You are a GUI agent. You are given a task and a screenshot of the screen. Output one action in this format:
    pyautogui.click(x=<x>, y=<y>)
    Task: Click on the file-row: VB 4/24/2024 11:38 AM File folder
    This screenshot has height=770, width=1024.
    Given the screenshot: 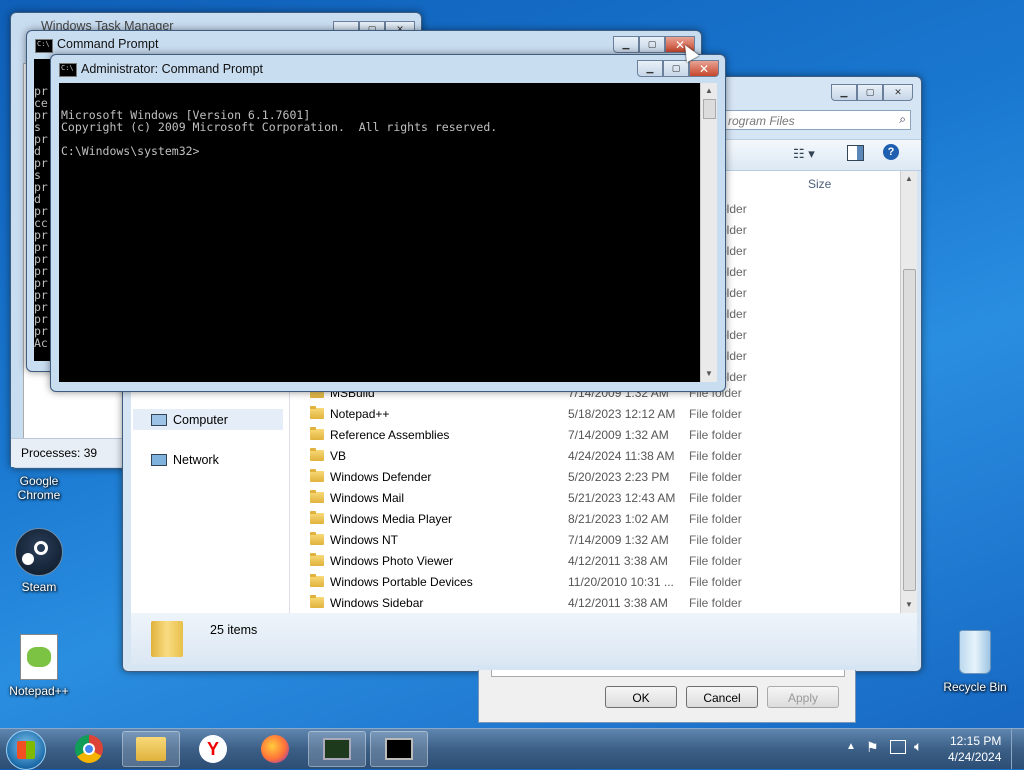 What is the action you would take?
    pyautogui.click(x=590, y=455)
    